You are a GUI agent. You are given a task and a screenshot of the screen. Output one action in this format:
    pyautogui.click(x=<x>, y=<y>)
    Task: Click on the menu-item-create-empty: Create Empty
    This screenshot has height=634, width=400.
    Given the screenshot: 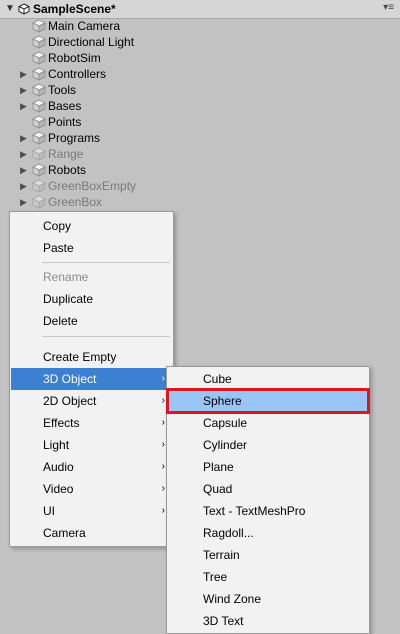 What is the action you would take?
    pyautogui.click(x=91, y=357)
    